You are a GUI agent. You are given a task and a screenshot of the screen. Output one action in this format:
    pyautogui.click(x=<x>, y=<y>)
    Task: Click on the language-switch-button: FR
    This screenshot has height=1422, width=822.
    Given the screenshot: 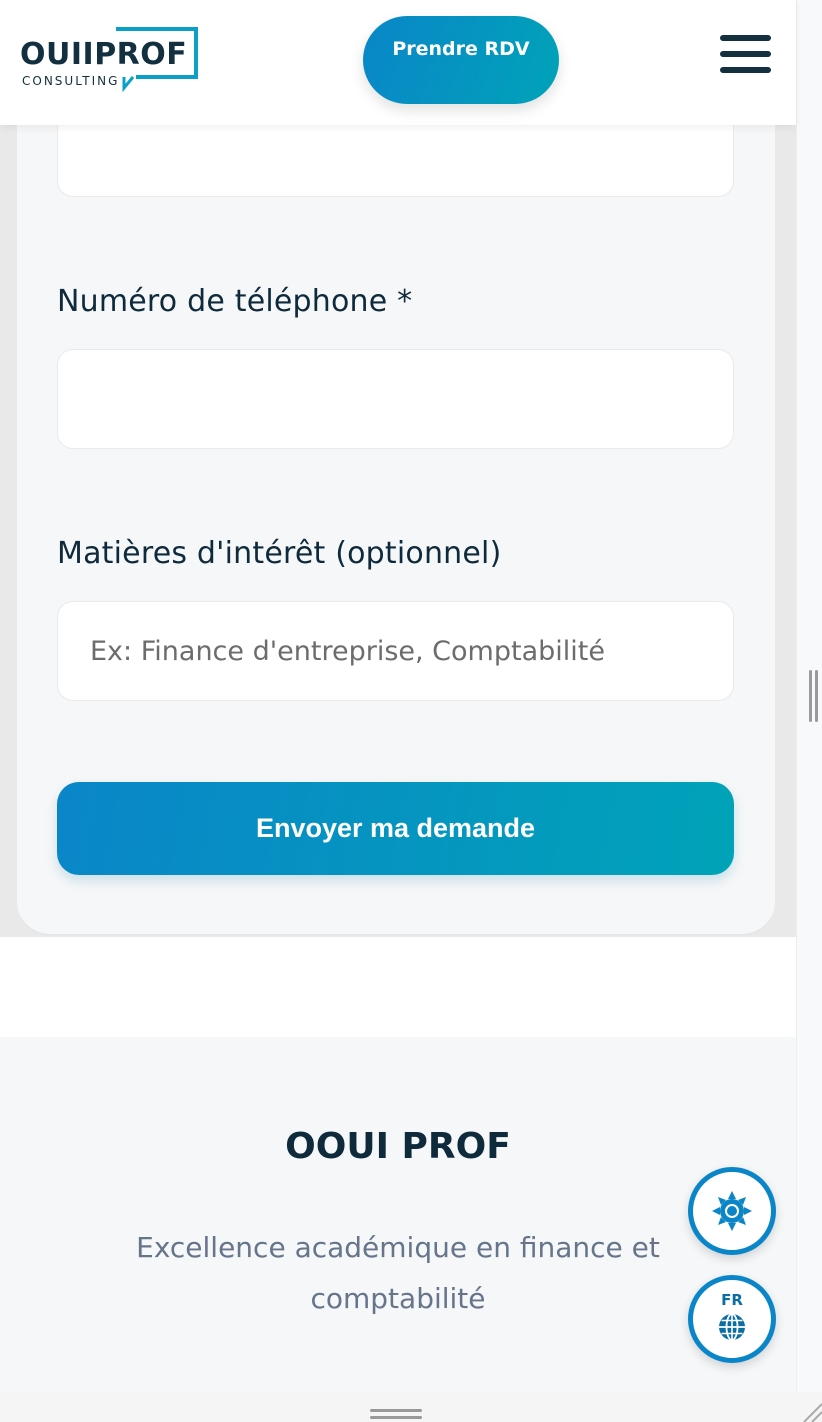 What is the action you would take?
    pyautogui.click(x=732, y=1319)
    